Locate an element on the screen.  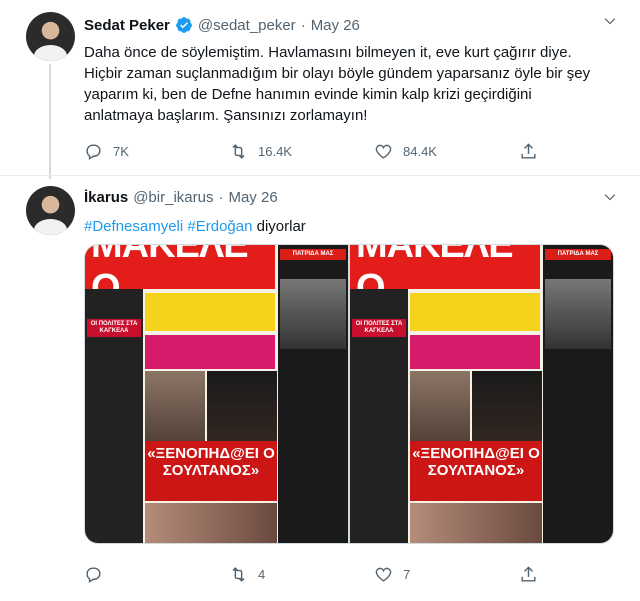
retweet-count: 16.4K is located at coordinates (275, 151).